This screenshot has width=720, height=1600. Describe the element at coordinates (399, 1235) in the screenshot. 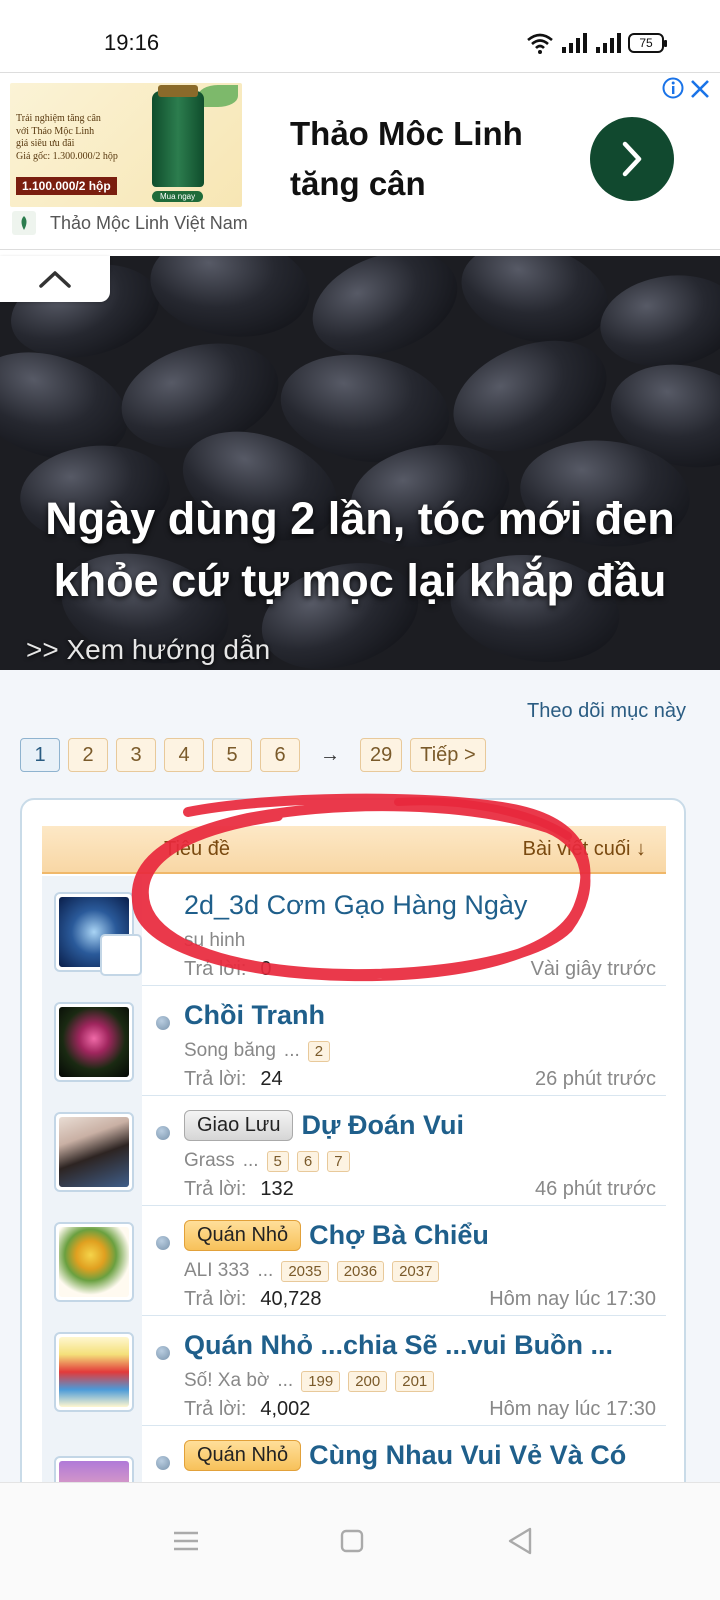

I see `thread-title: Chợ Bà Chiểu` at that location.